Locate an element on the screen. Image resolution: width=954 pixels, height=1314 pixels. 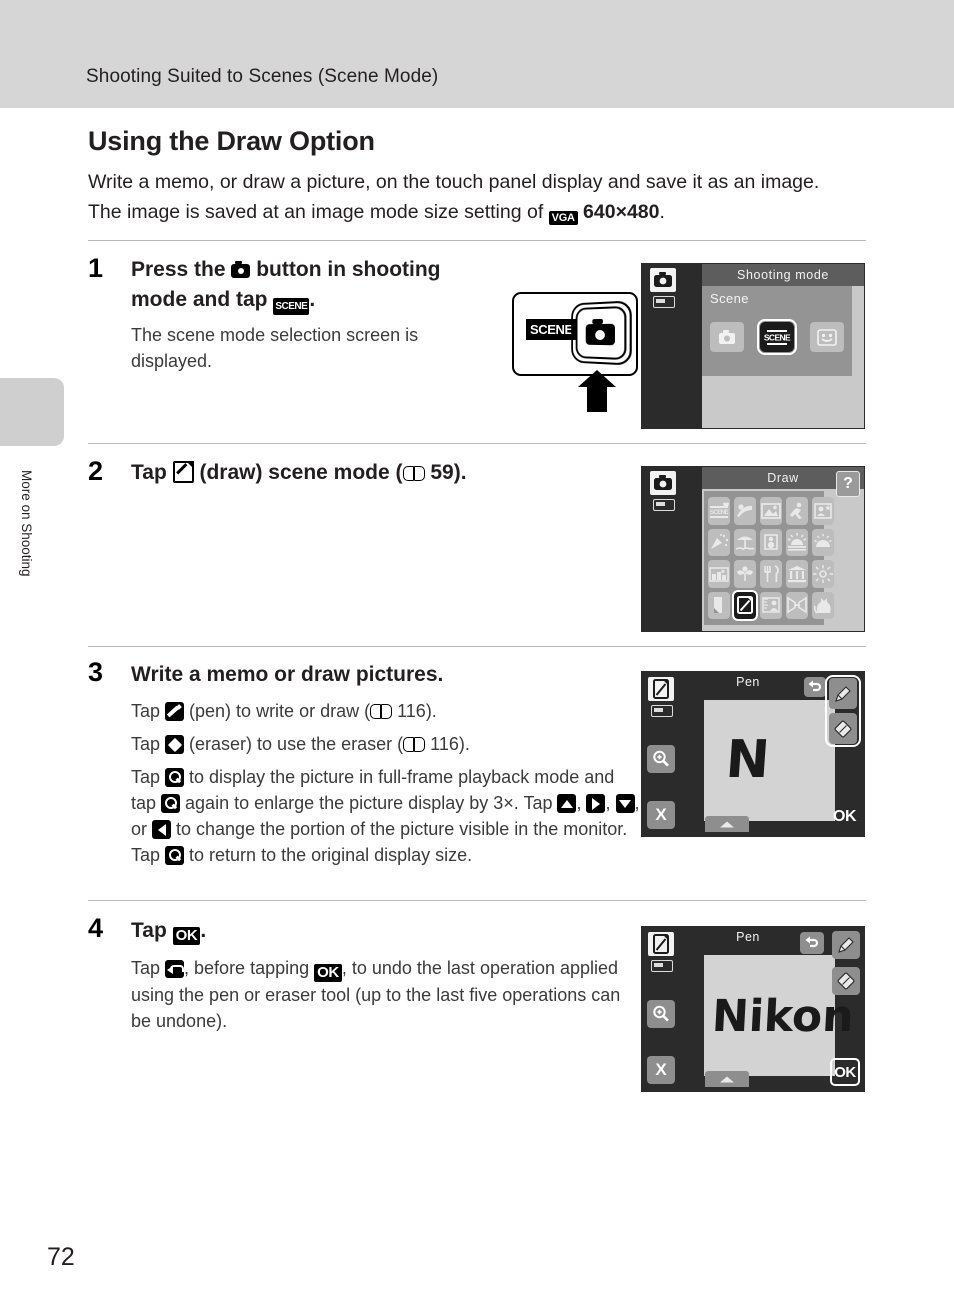
screen-1-panel-label: Scene is located at coordinates (729, 298).